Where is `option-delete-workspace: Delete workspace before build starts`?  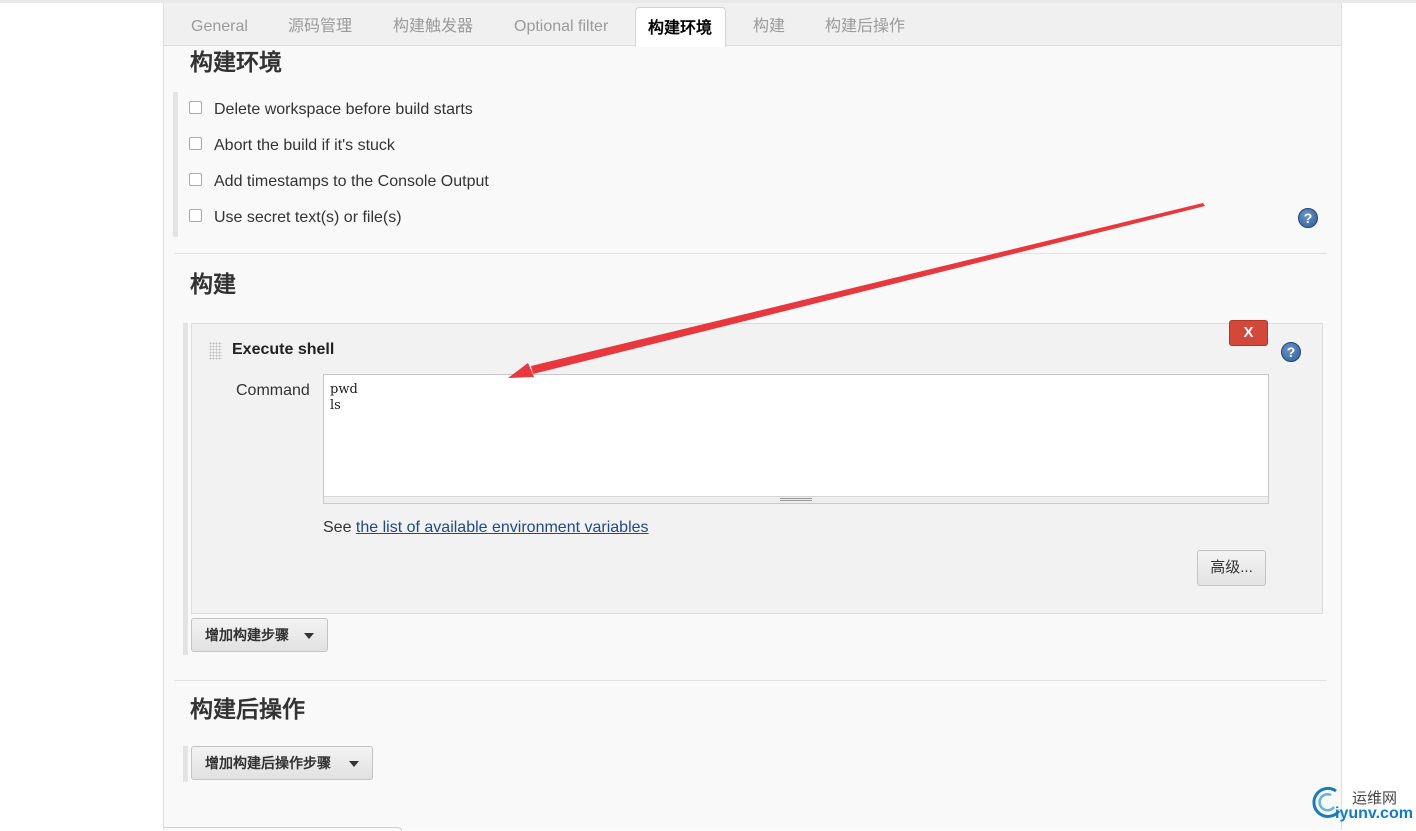 option-delete-workspace: Delete workspace before build starts is located at coordinates (331, 110).